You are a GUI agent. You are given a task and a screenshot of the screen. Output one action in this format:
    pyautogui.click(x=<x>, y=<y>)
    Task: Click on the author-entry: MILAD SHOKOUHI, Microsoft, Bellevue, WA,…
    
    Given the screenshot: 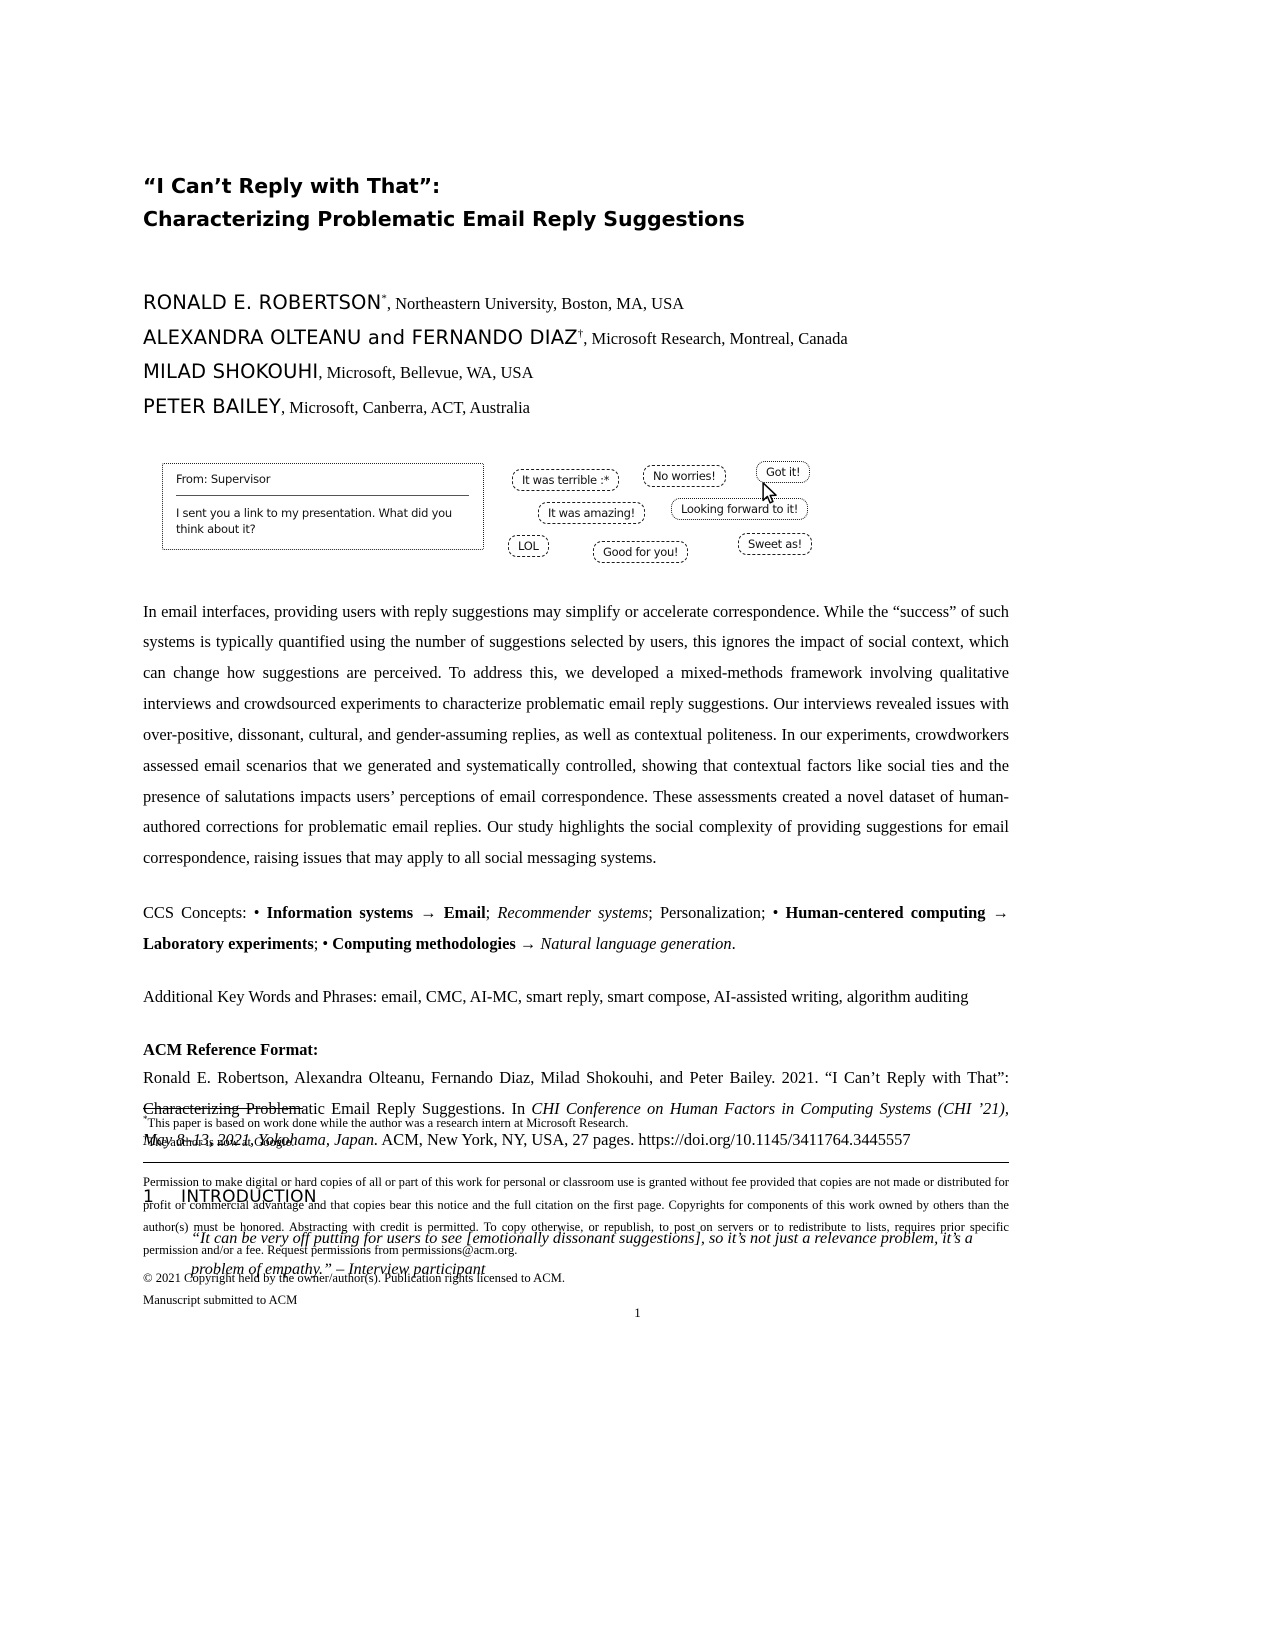 What is the action you would take?
    pyautogui.click(x=576, y=372)
    